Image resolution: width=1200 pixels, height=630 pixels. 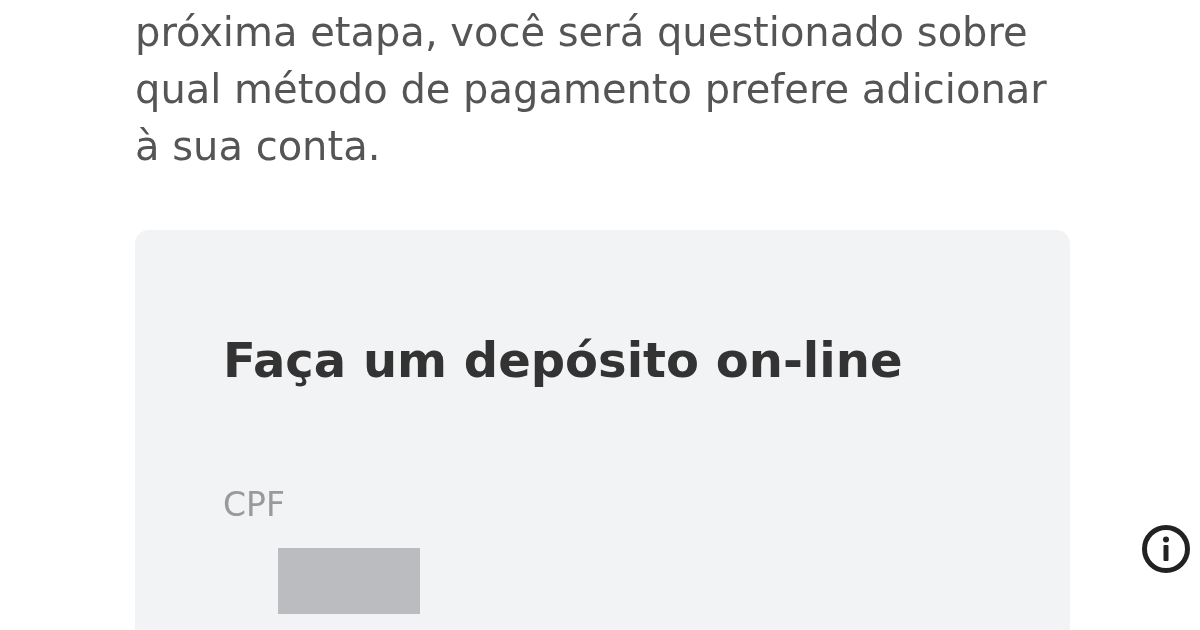 What do you see at coordinates (254, 505) in the screenshot?
I see `field-label: CPF` at bounding box center [254, 505].